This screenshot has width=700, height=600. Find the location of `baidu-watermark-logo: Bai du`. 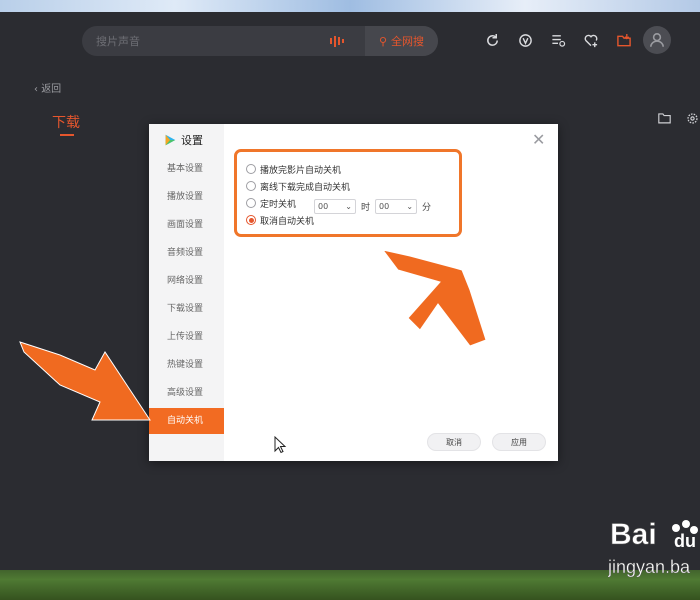

baidu-watermark-logo: Bai du is located at coordinates (654, 534).